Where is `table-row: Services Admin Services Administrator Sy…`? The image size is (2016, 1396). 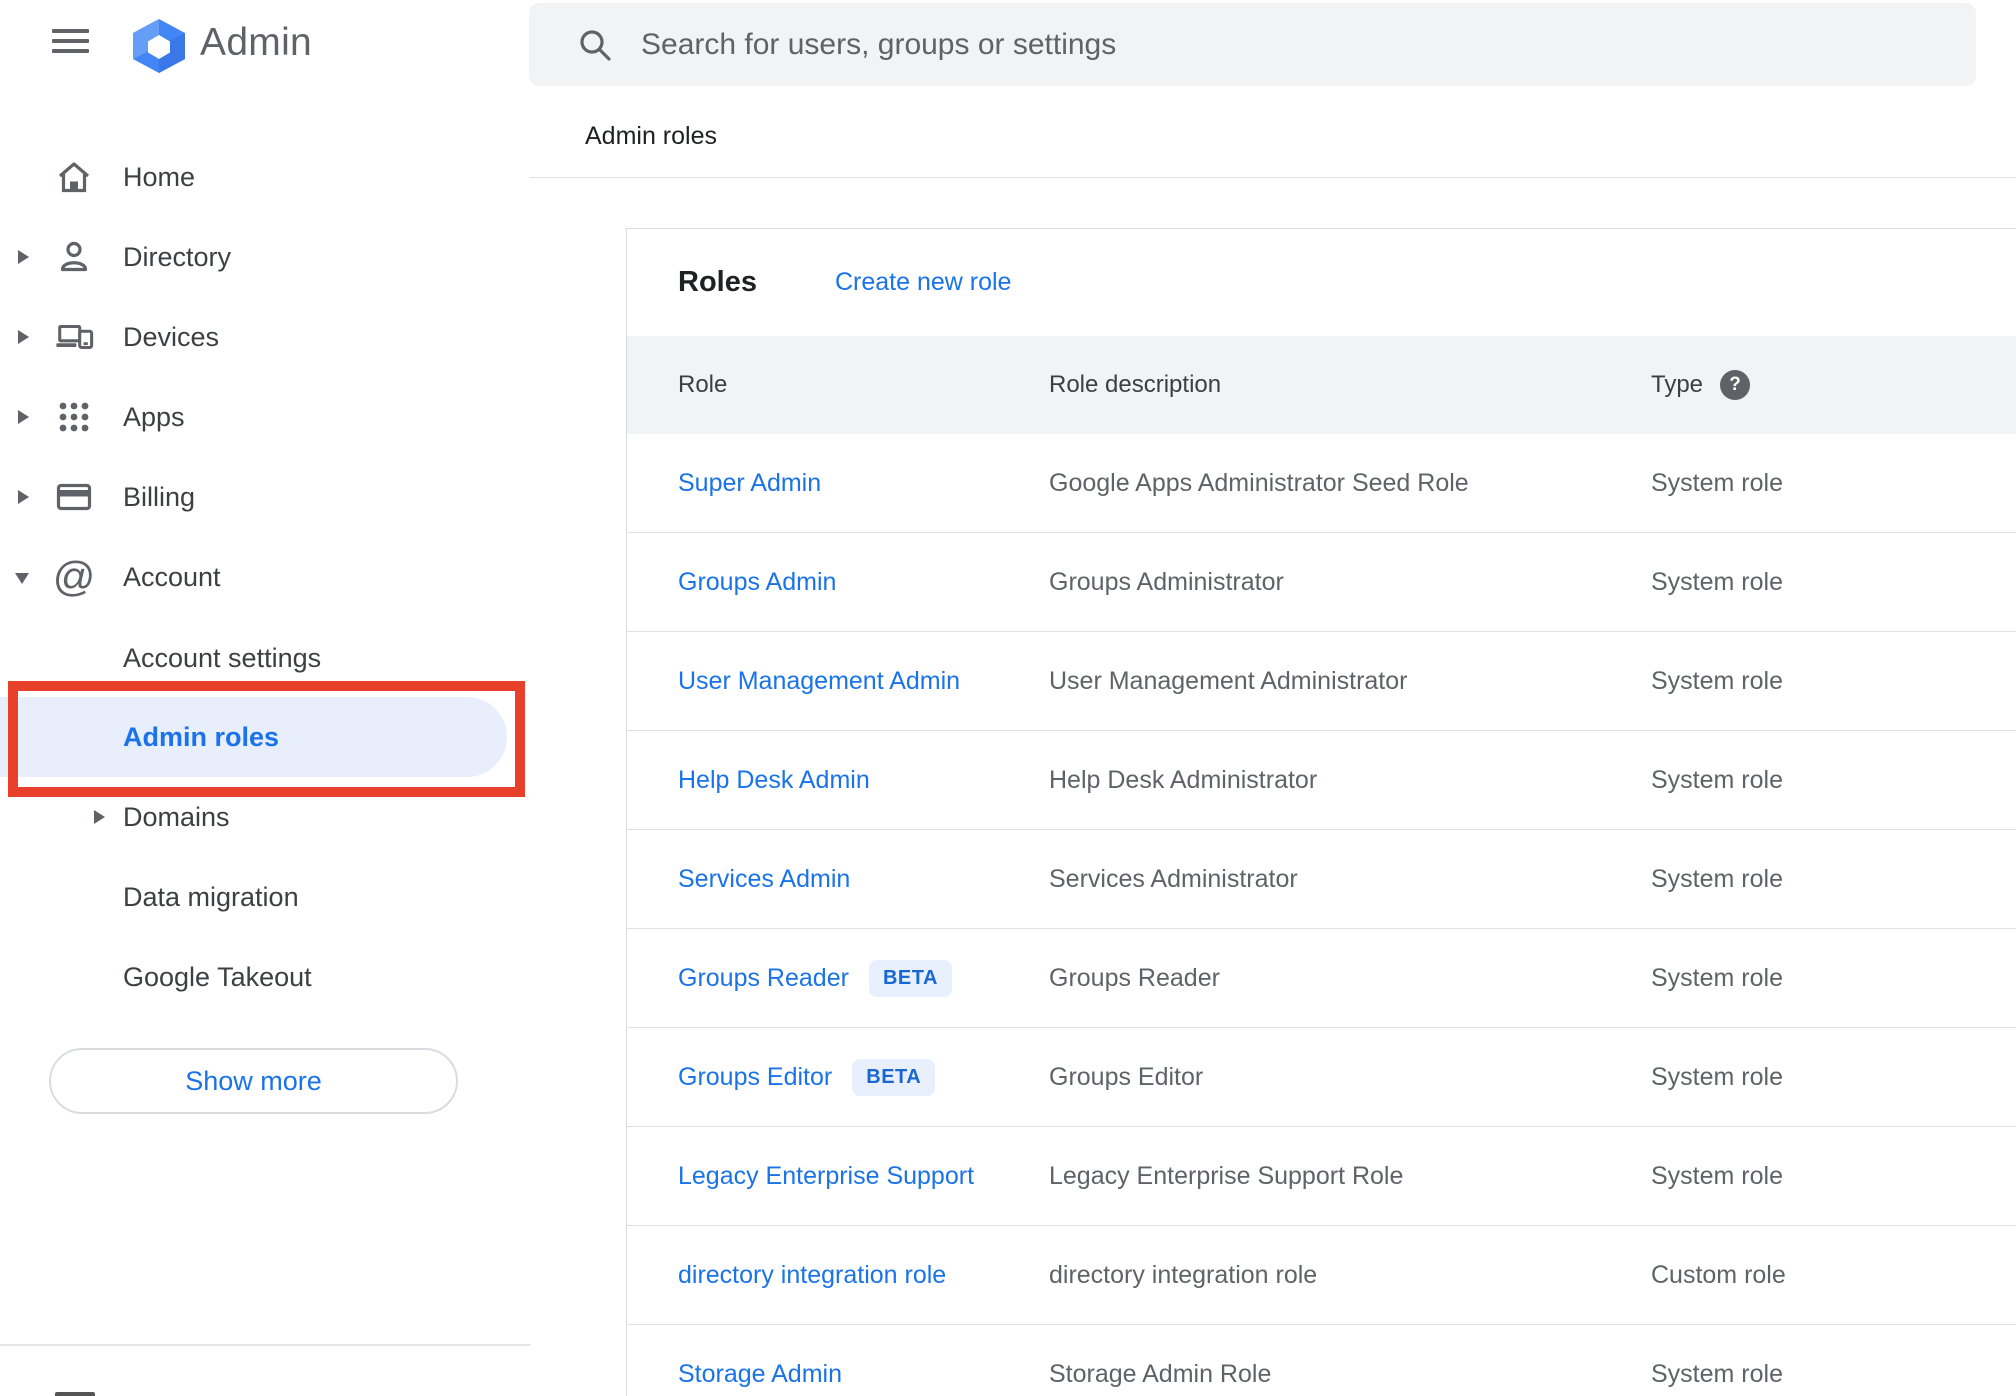
table-row: Services Admin Services Administrator Sy… is located at coordinates (1321, 879).